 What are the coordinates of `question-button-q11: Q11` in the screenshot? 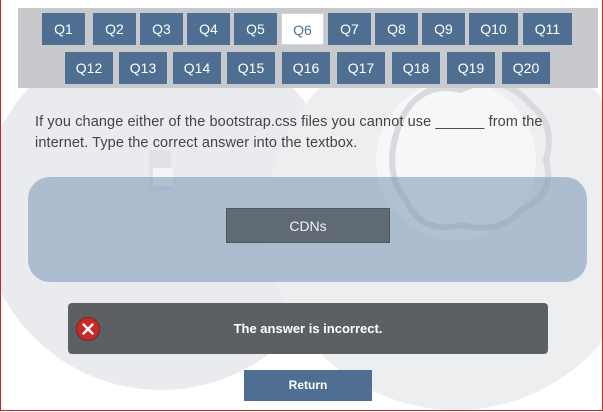 It's located at (547, 29).